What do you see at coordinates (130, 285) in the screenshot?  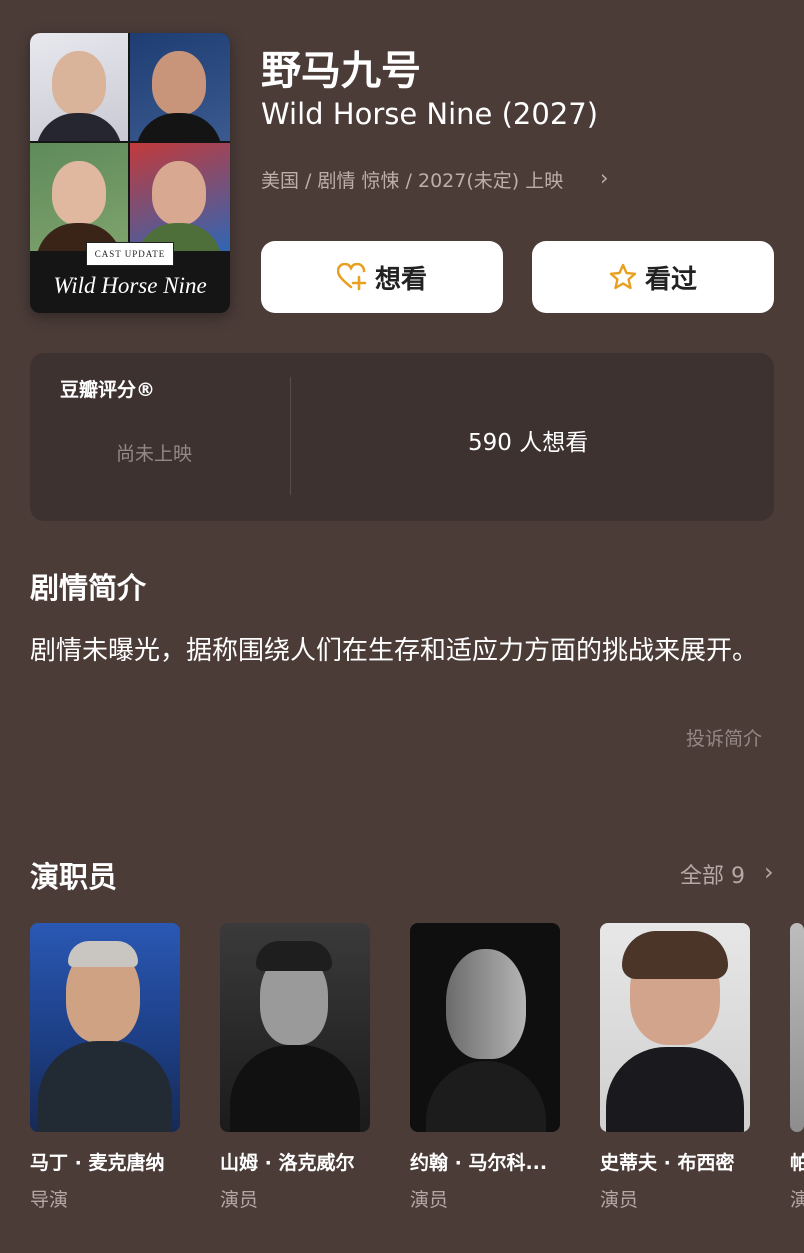 I see `poster-title: Wild Horse Nine` at bounding box center [130, 285].